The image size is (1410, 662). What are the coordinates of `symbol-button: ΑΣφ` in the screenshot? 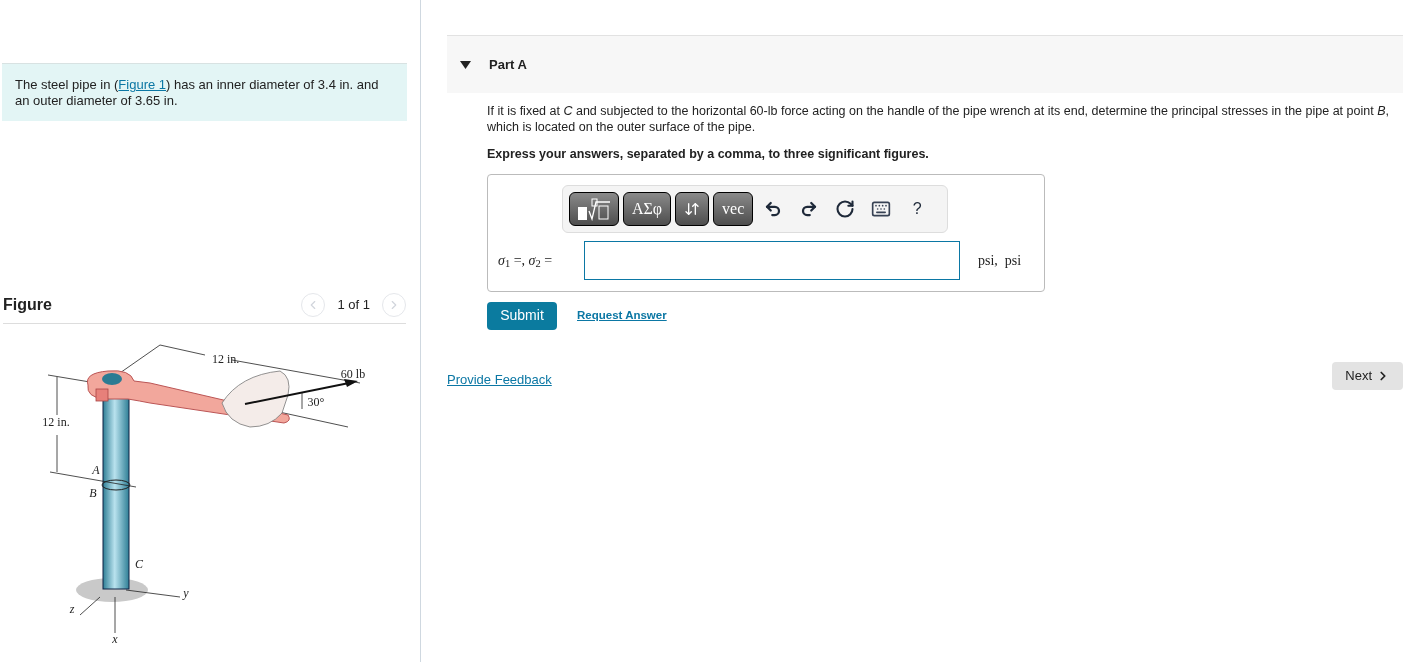 It's located at (647, 208).